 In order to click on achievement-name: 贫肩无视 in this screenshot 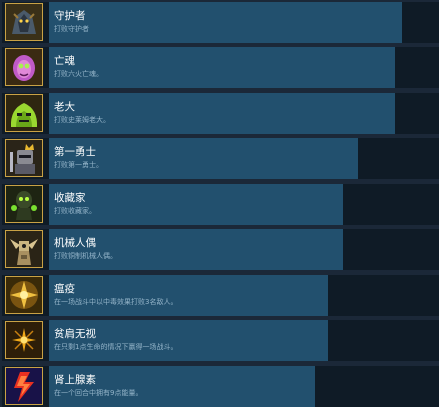, I will do `click(75, 334)`.